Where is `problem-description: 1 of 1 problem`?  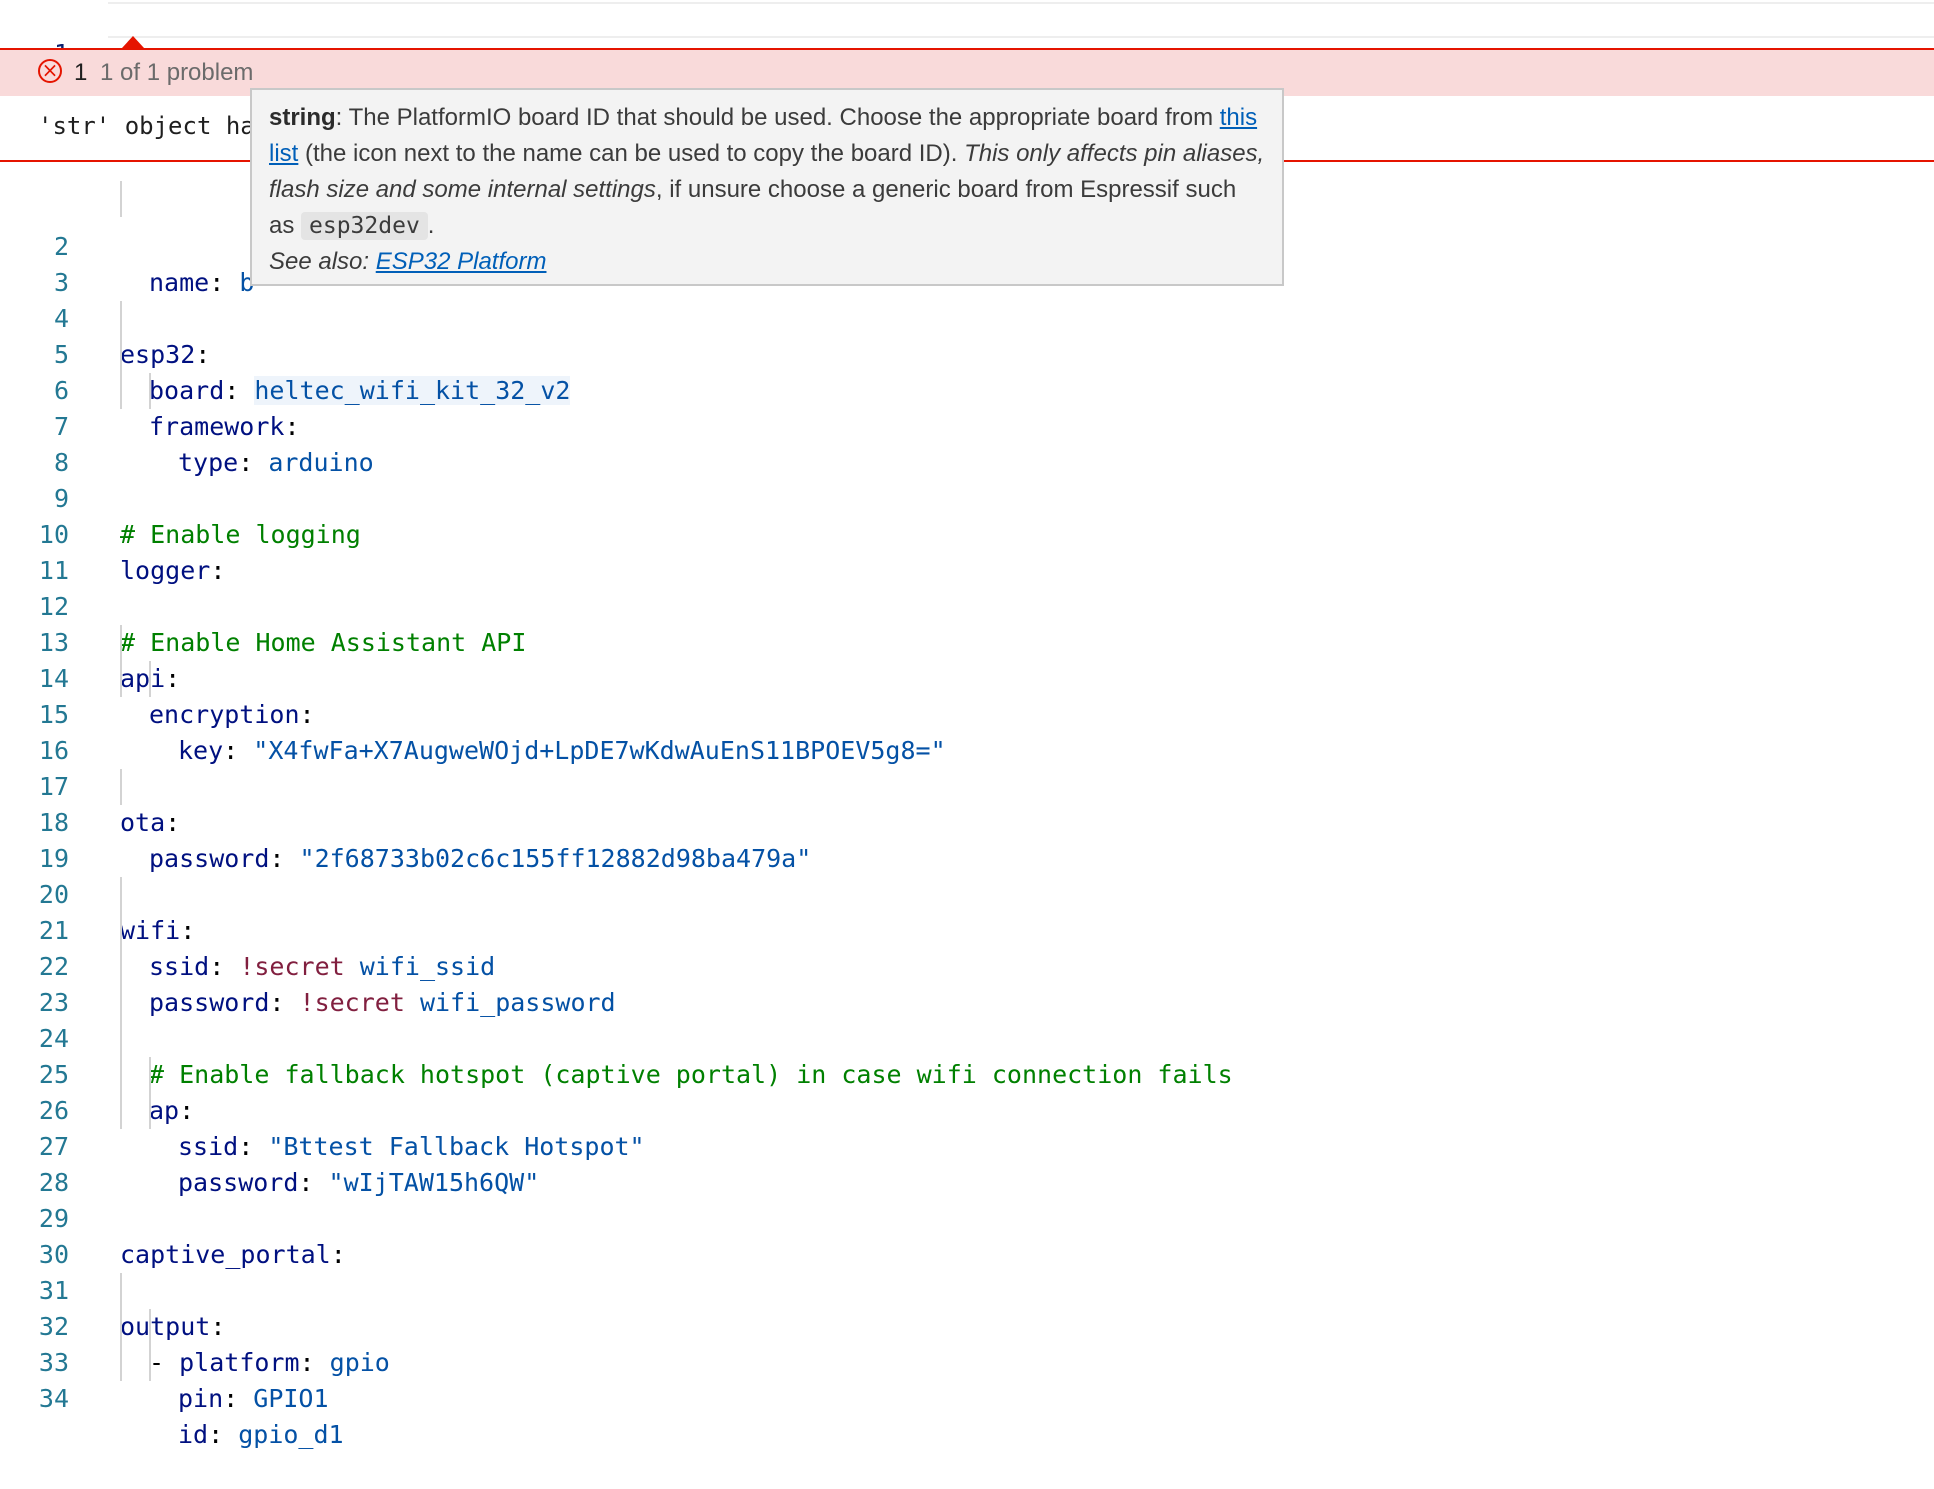 problem-description: 1 of 1 problem is located at coordinates (177, 72).